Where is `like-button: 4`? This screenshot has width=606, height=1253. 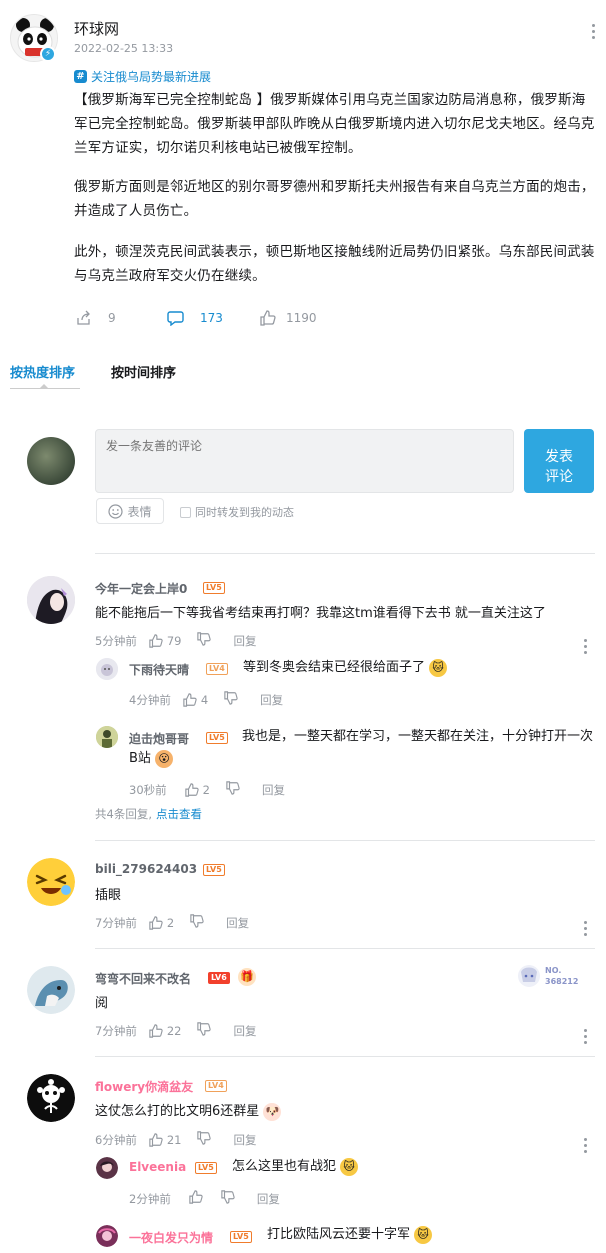
like-button: 4 is located at coordinates (195, 700).